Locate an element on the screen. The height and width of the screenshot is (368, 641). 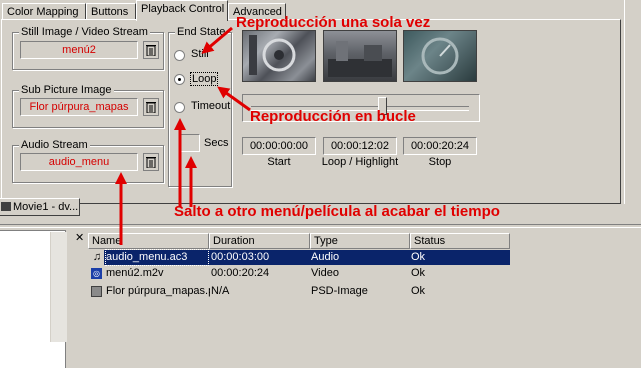
annotation-arrows is located at coordinates (183, 135).